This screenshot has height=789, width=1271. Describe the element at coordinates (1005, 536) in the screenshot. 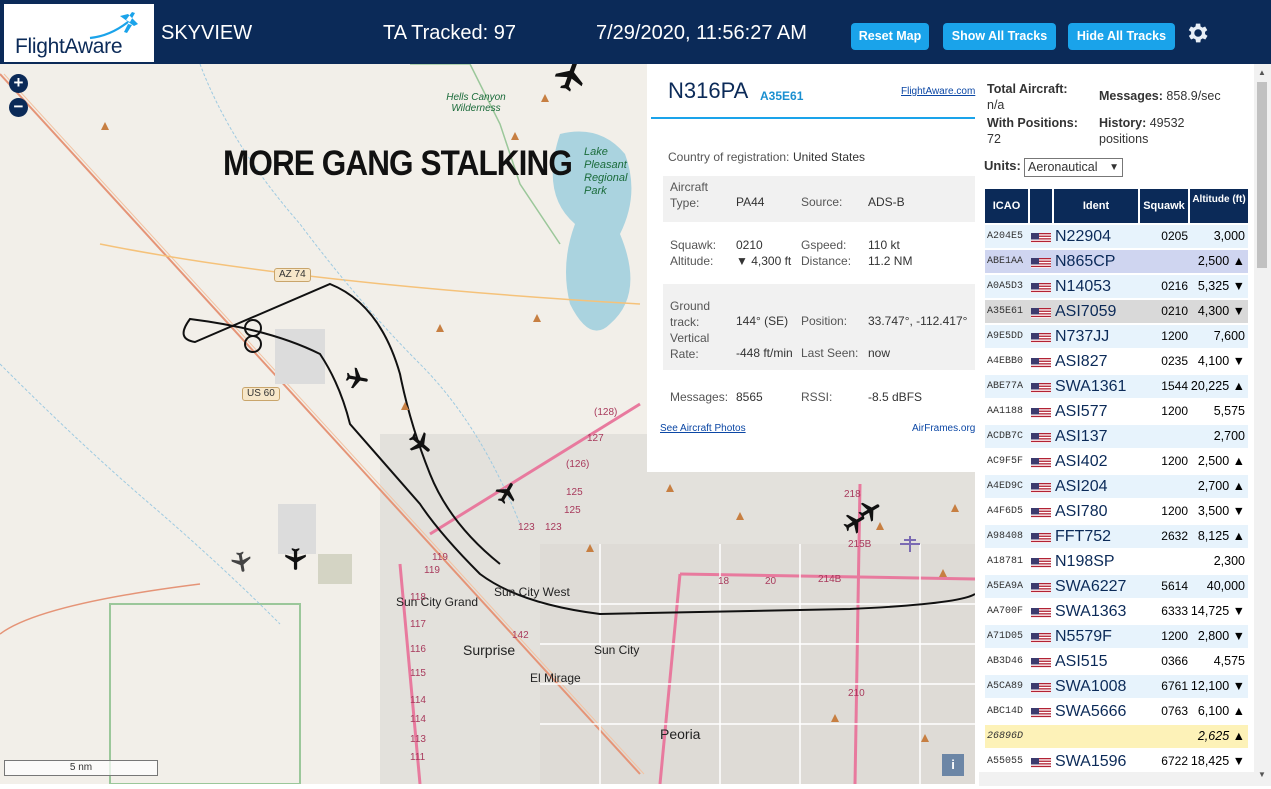

I see `cell-icao: A98408` at that location.